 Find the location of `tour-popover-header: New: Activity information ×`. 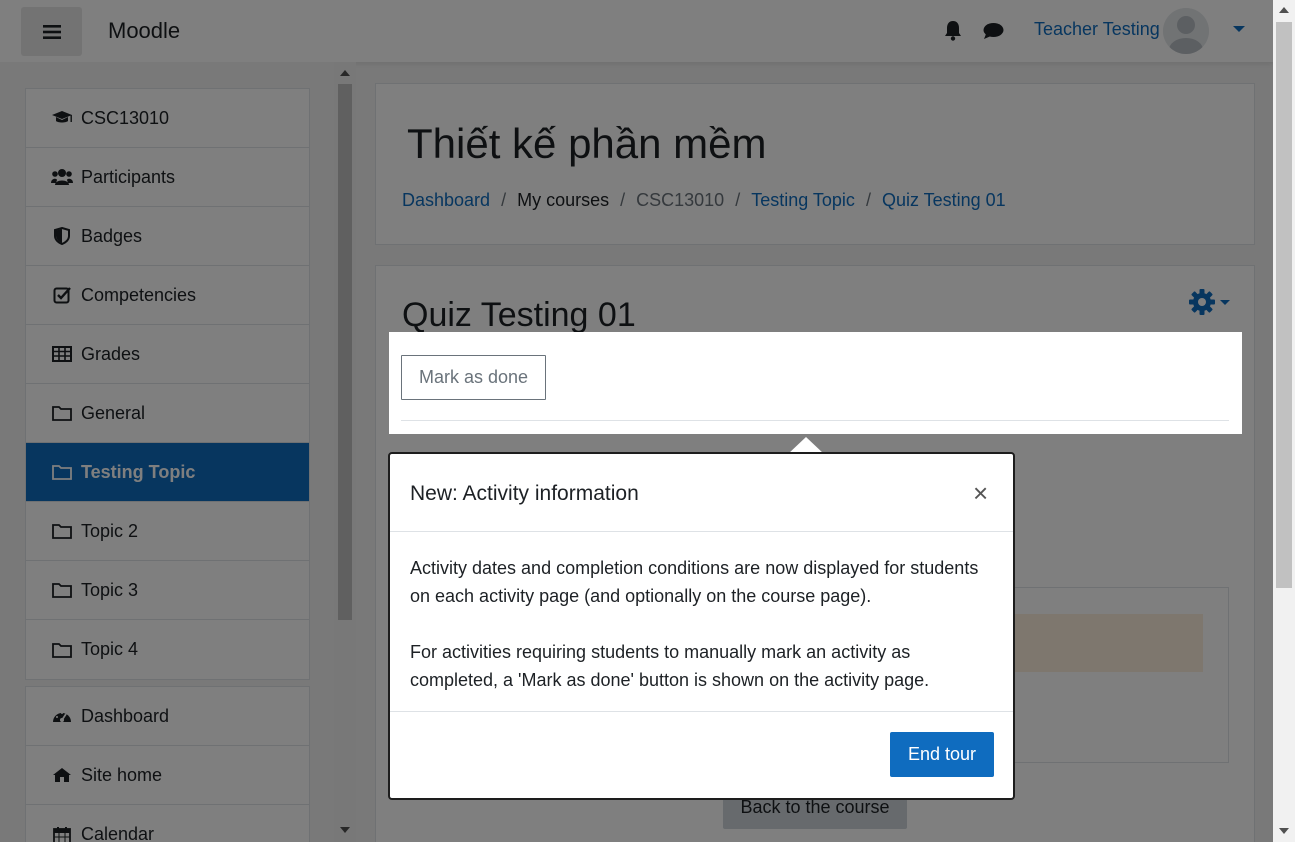

tour-popover-header: New: Activity information × is located at coordinates (701, 493).